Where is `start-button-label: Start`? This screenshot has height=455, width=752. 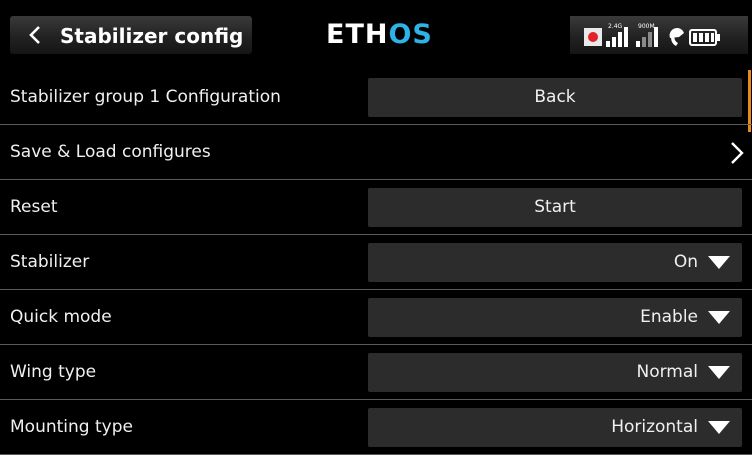 start-button-label: Start is located at coordinates (555, 207).